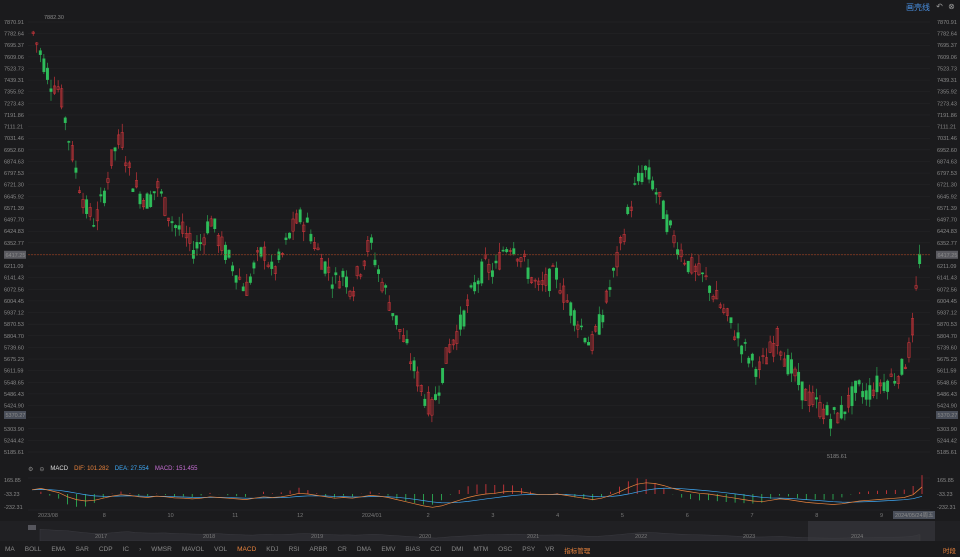  What do you see at coordinates (14, 197) in the screenshot?
I see `price-tick-left: 6645.92` at bounding box center [14, 197].